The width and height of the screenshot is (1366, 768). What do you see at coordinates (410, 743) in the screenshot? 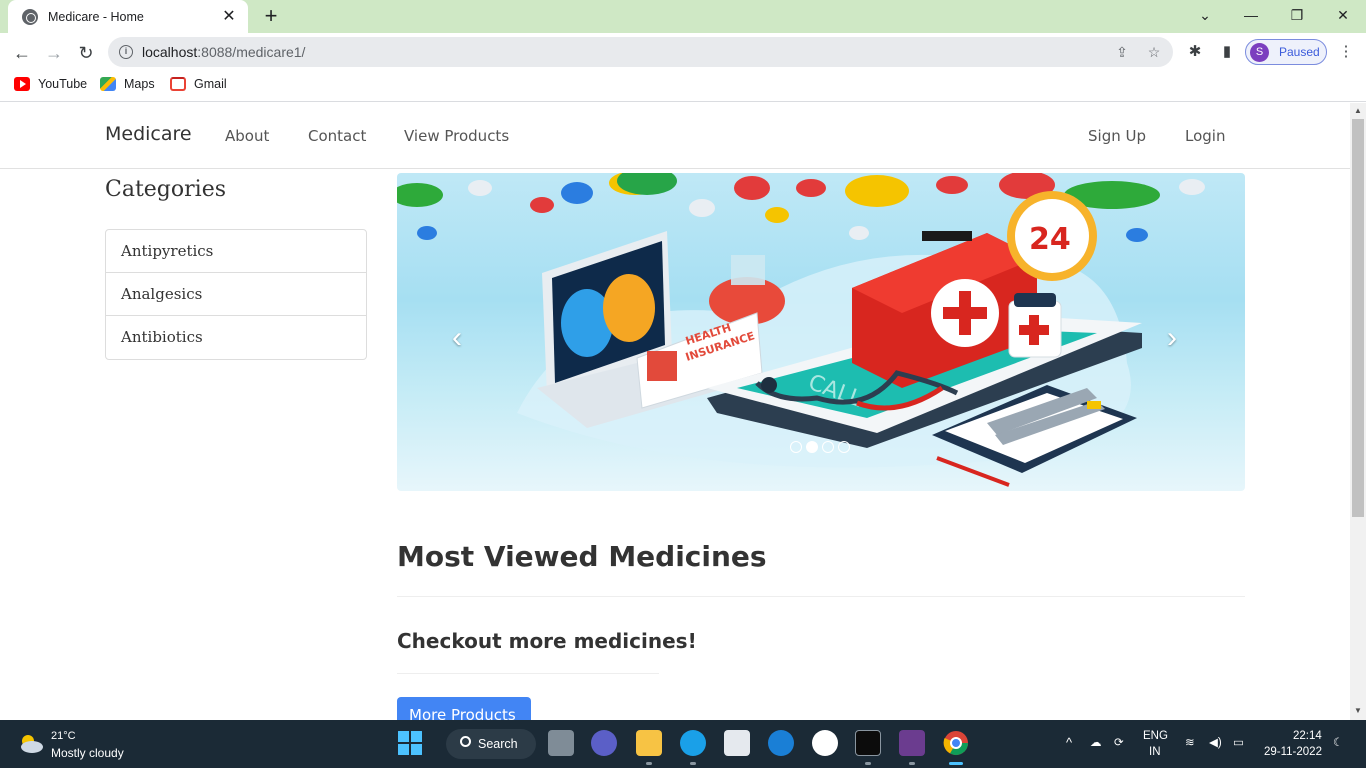
I see `windows-start-icon` at bounding box center [410, 743].